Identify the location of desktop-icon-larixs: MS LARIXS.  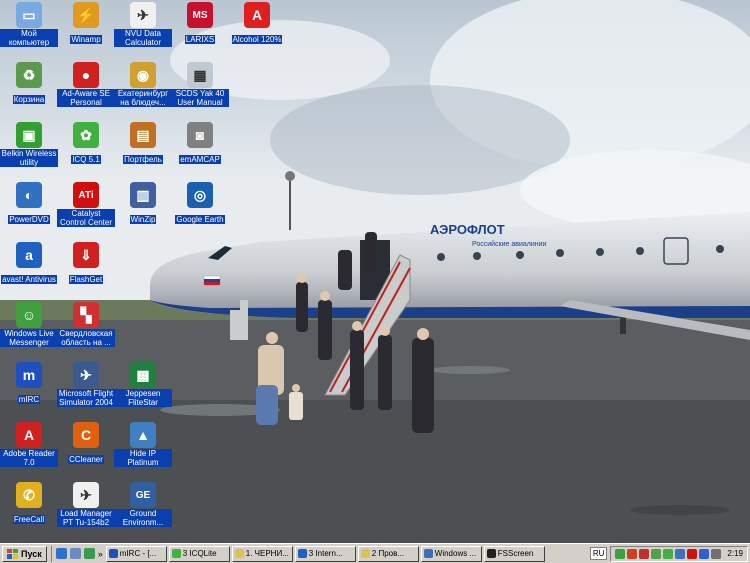
(200, 24).